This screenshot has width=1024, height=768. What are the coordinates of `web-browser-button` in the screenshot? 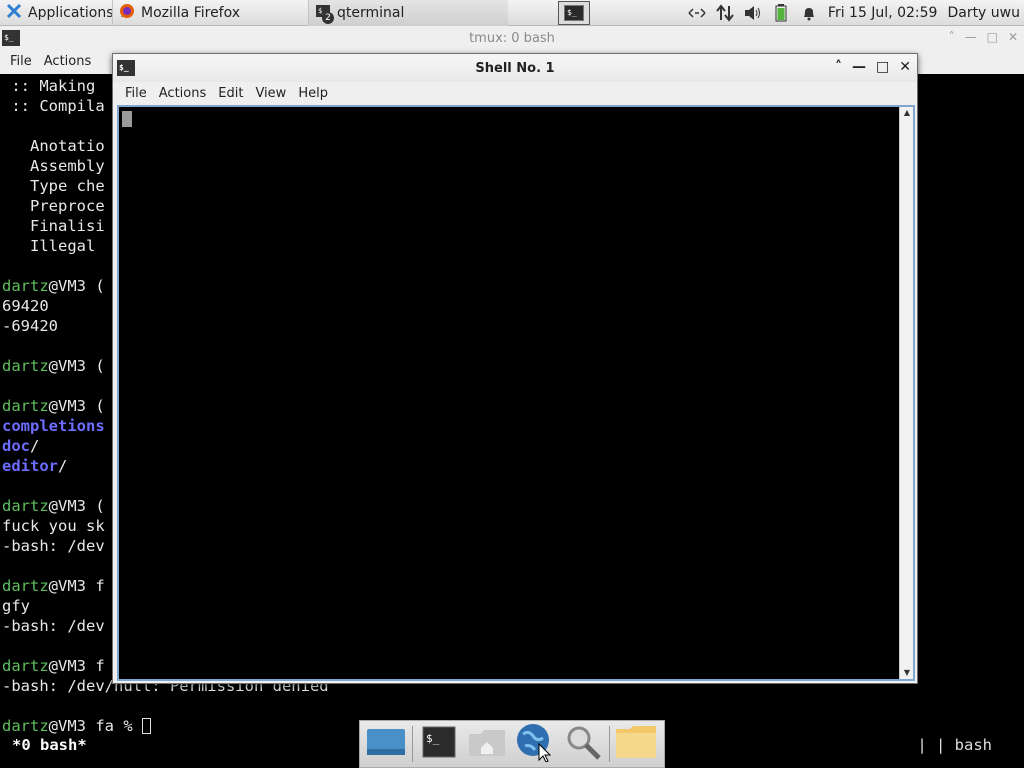 It's located at (535, 744).